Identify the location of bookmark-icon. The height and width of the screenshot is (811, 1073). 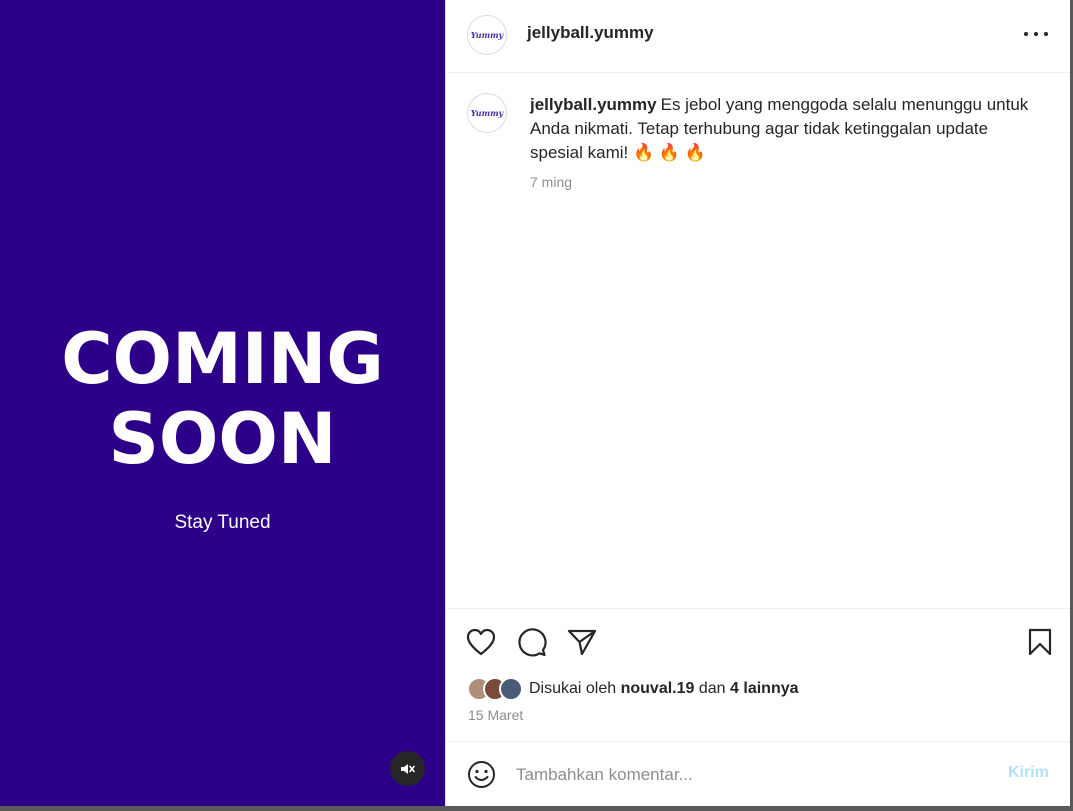
(1040, 642).